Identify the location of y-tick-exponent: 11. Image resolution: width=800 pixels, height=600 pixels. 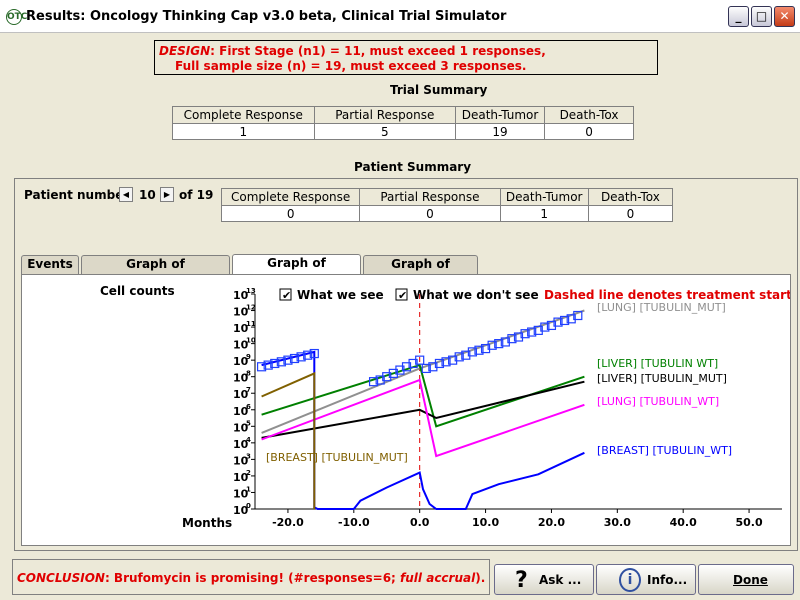
(251, 324).